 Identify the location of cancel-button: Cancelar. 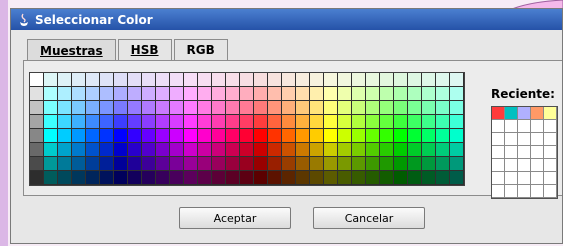
(369, 218).